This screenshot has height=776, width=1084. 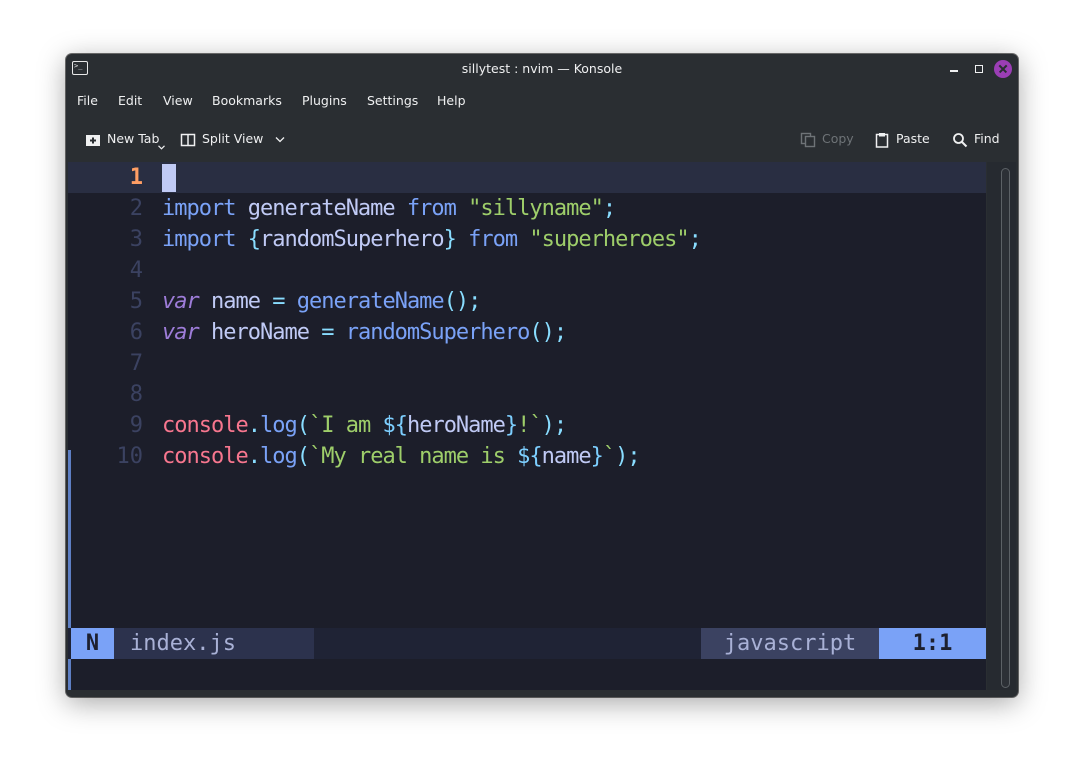 I want to click on editor-line: 2 import generateName from "sillyname";, so click(x=527, y=208).